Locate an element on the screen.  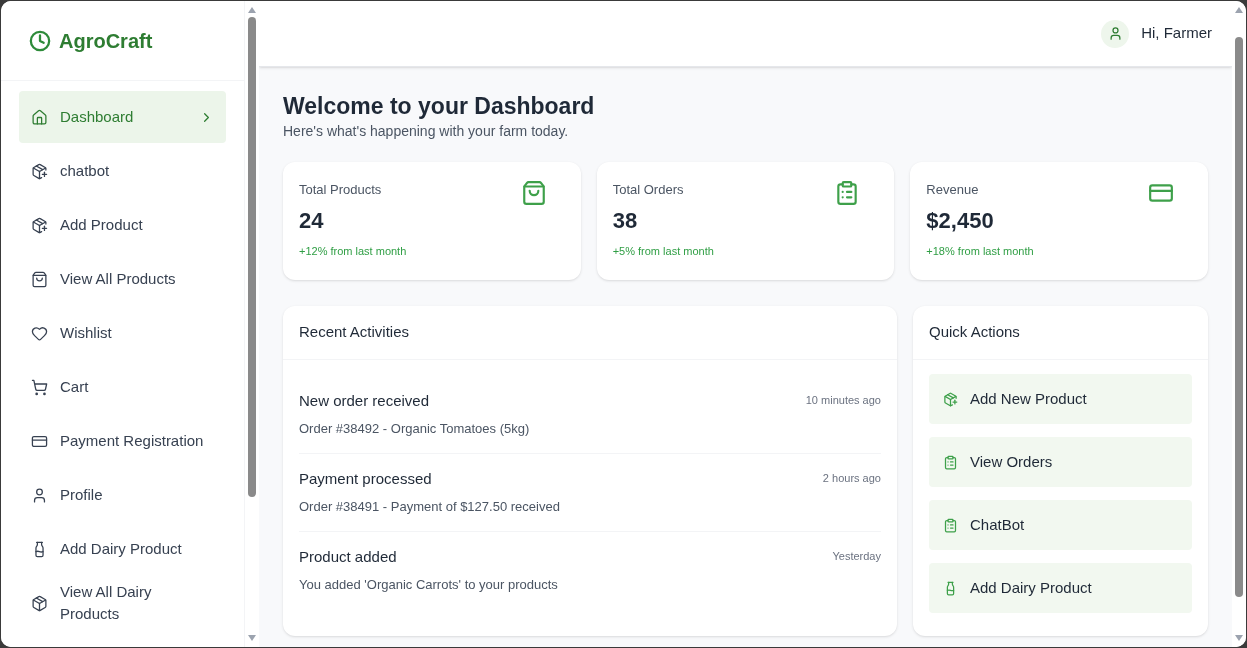
avatar is located at coordinates (1115, 33).